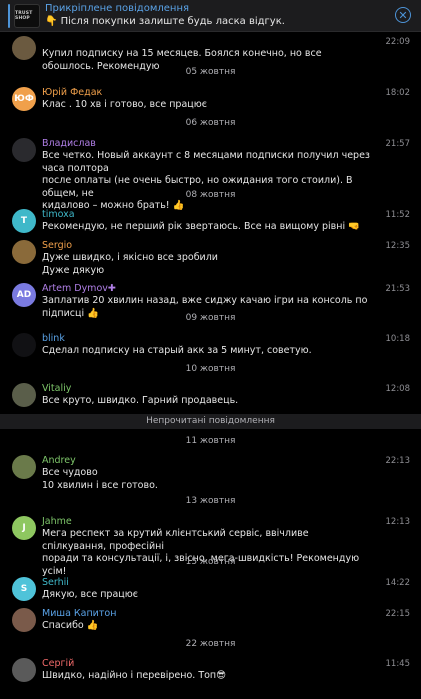 Image resolution: width=421 pixels, height=699 pixels. I want to click on sender-name: Сергій, so click(58, 663).